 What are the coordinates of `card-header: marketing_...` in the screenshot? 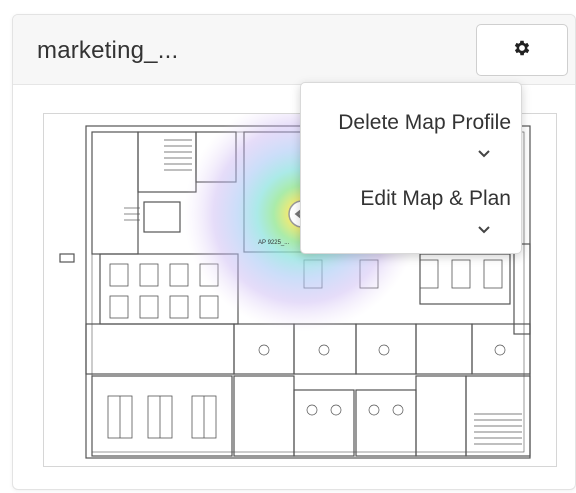 It's located at (294, 50).